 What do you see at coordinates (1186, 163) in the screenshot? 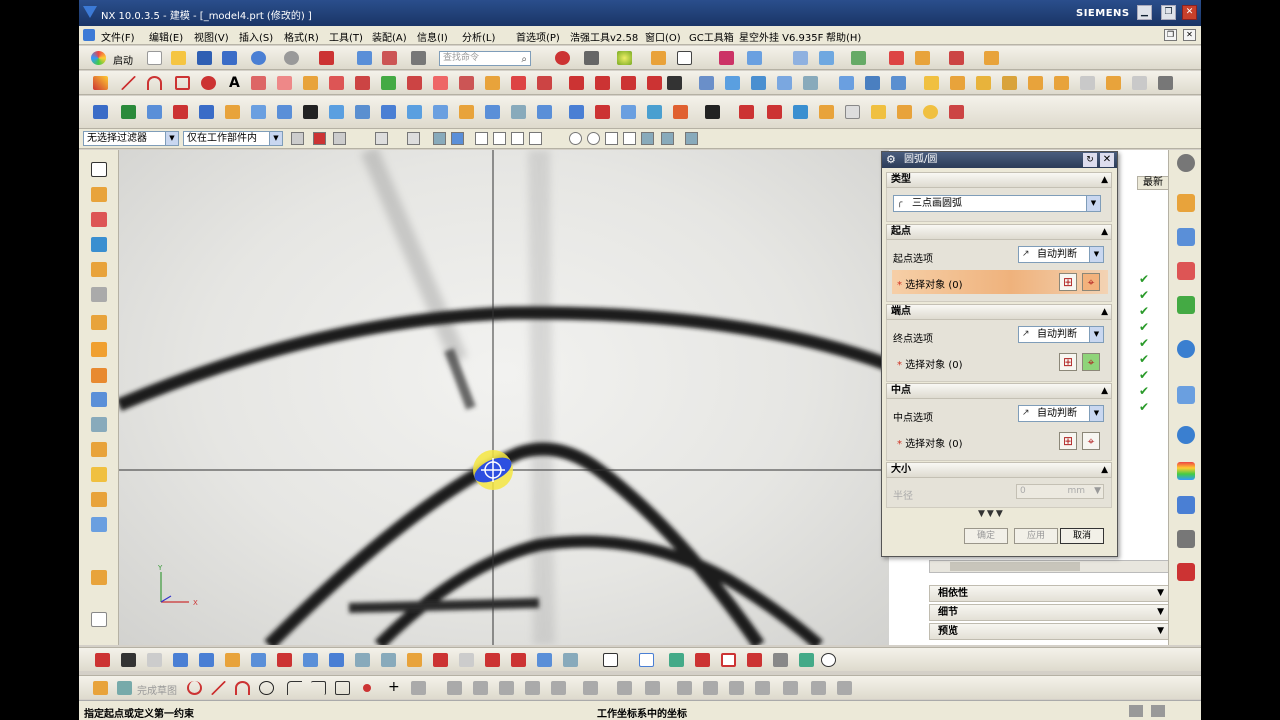
I see `settings-gear-icon` at bounding box center [1186, 163].